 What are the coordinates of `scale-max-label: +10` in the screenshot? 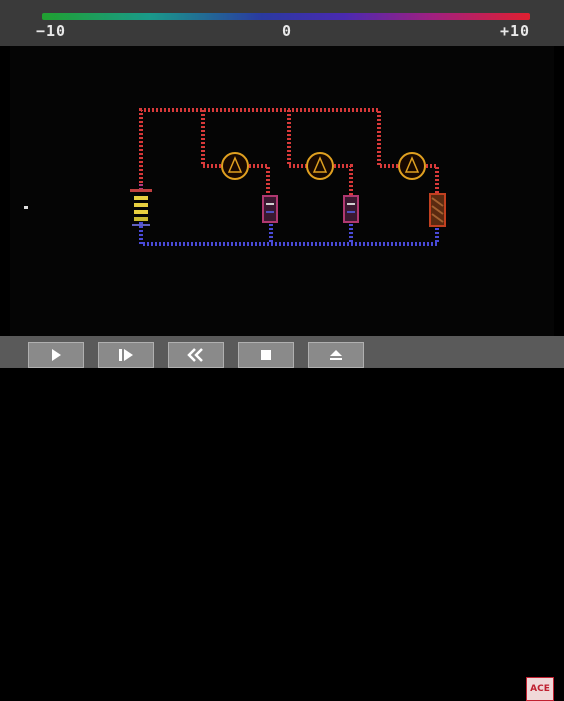 It's located at (515, 31).